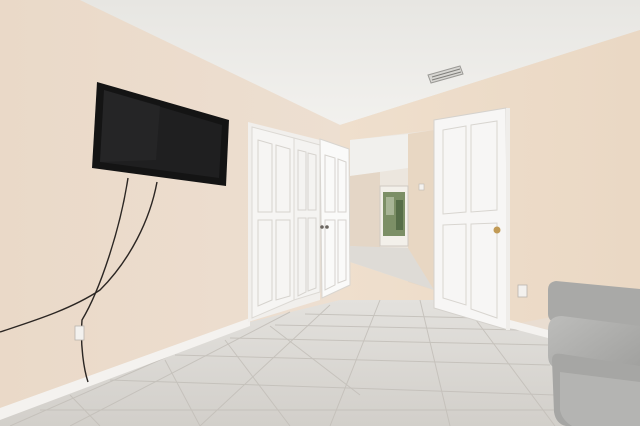  Describe the element at coordinates (497, 230) in the screenshot. I see `door-knob` at that location.